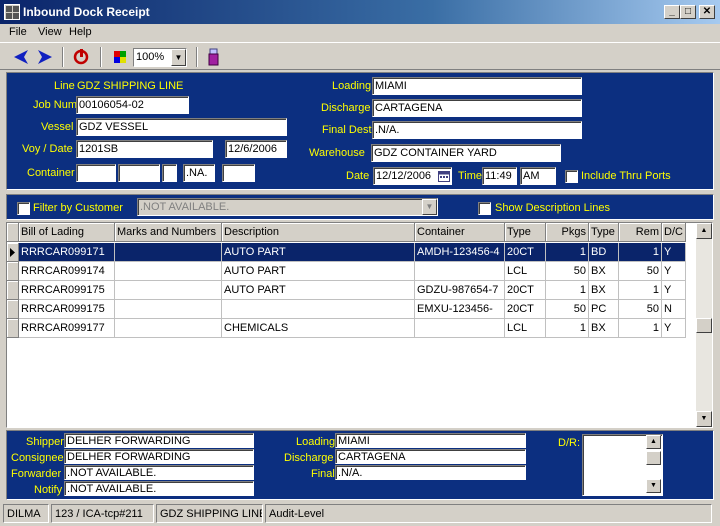 Image resolution: width=720 pixels, height=526 pixels. Describe the element at coordinates (499, 176) in the screenshot. I see `time-field: 11:49` at that location.